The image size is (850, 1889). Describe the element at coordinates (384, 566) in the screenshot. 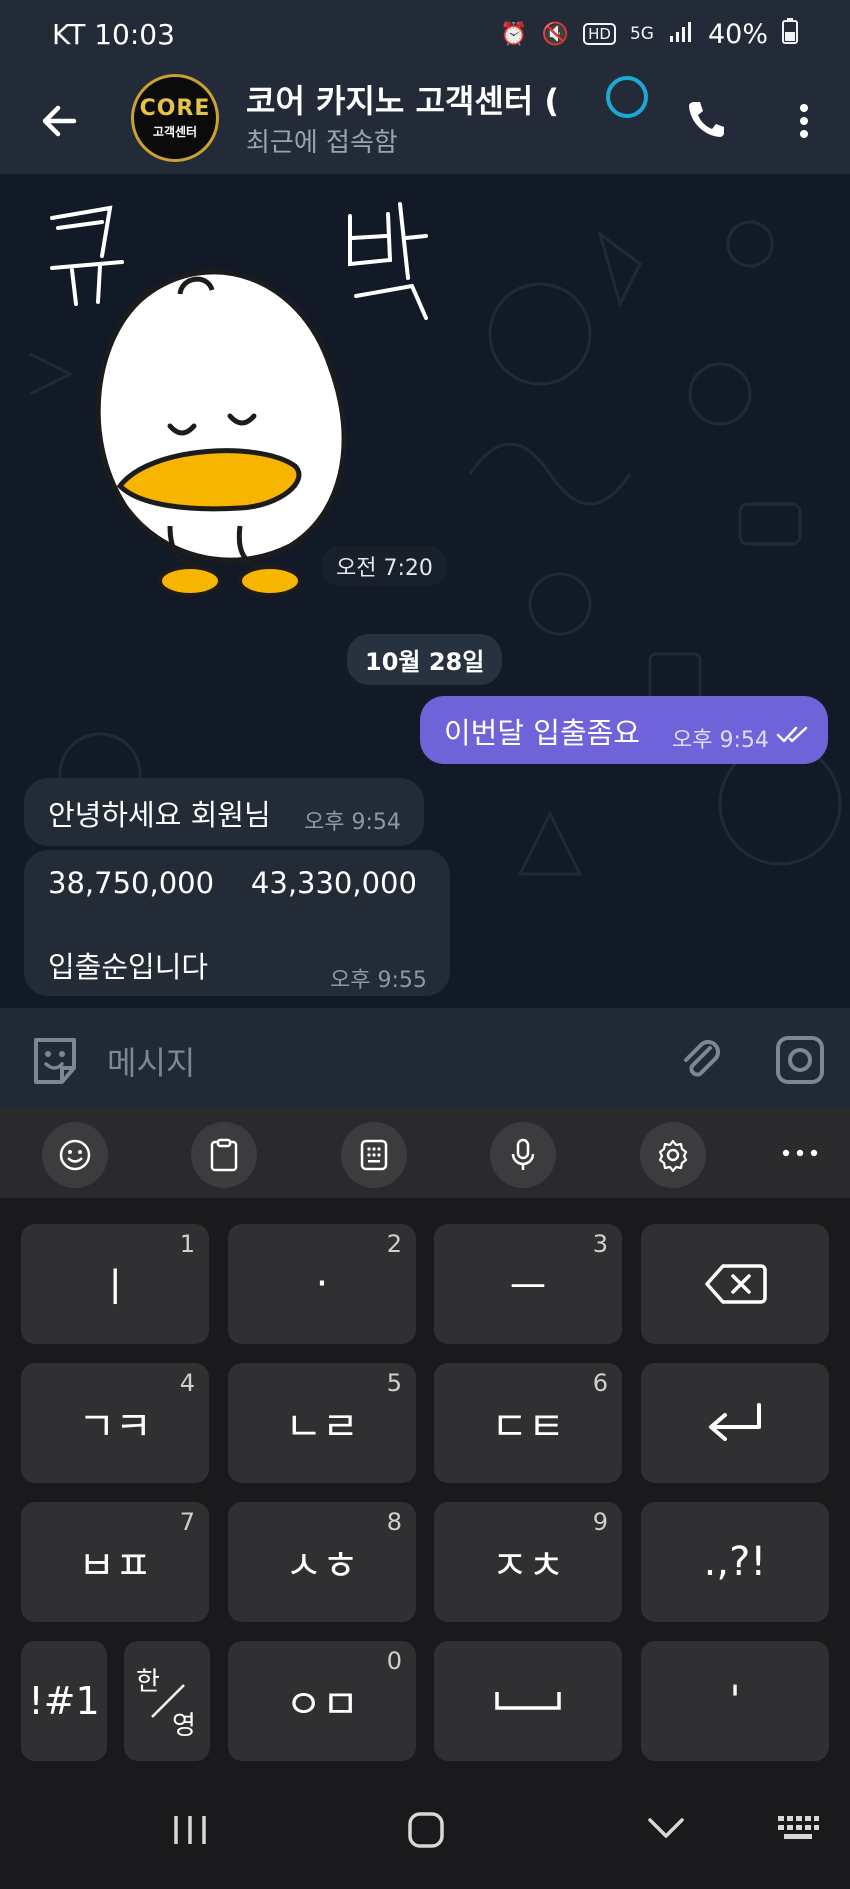

I see `sticker-timestamp: 오전 7:20` at that location.